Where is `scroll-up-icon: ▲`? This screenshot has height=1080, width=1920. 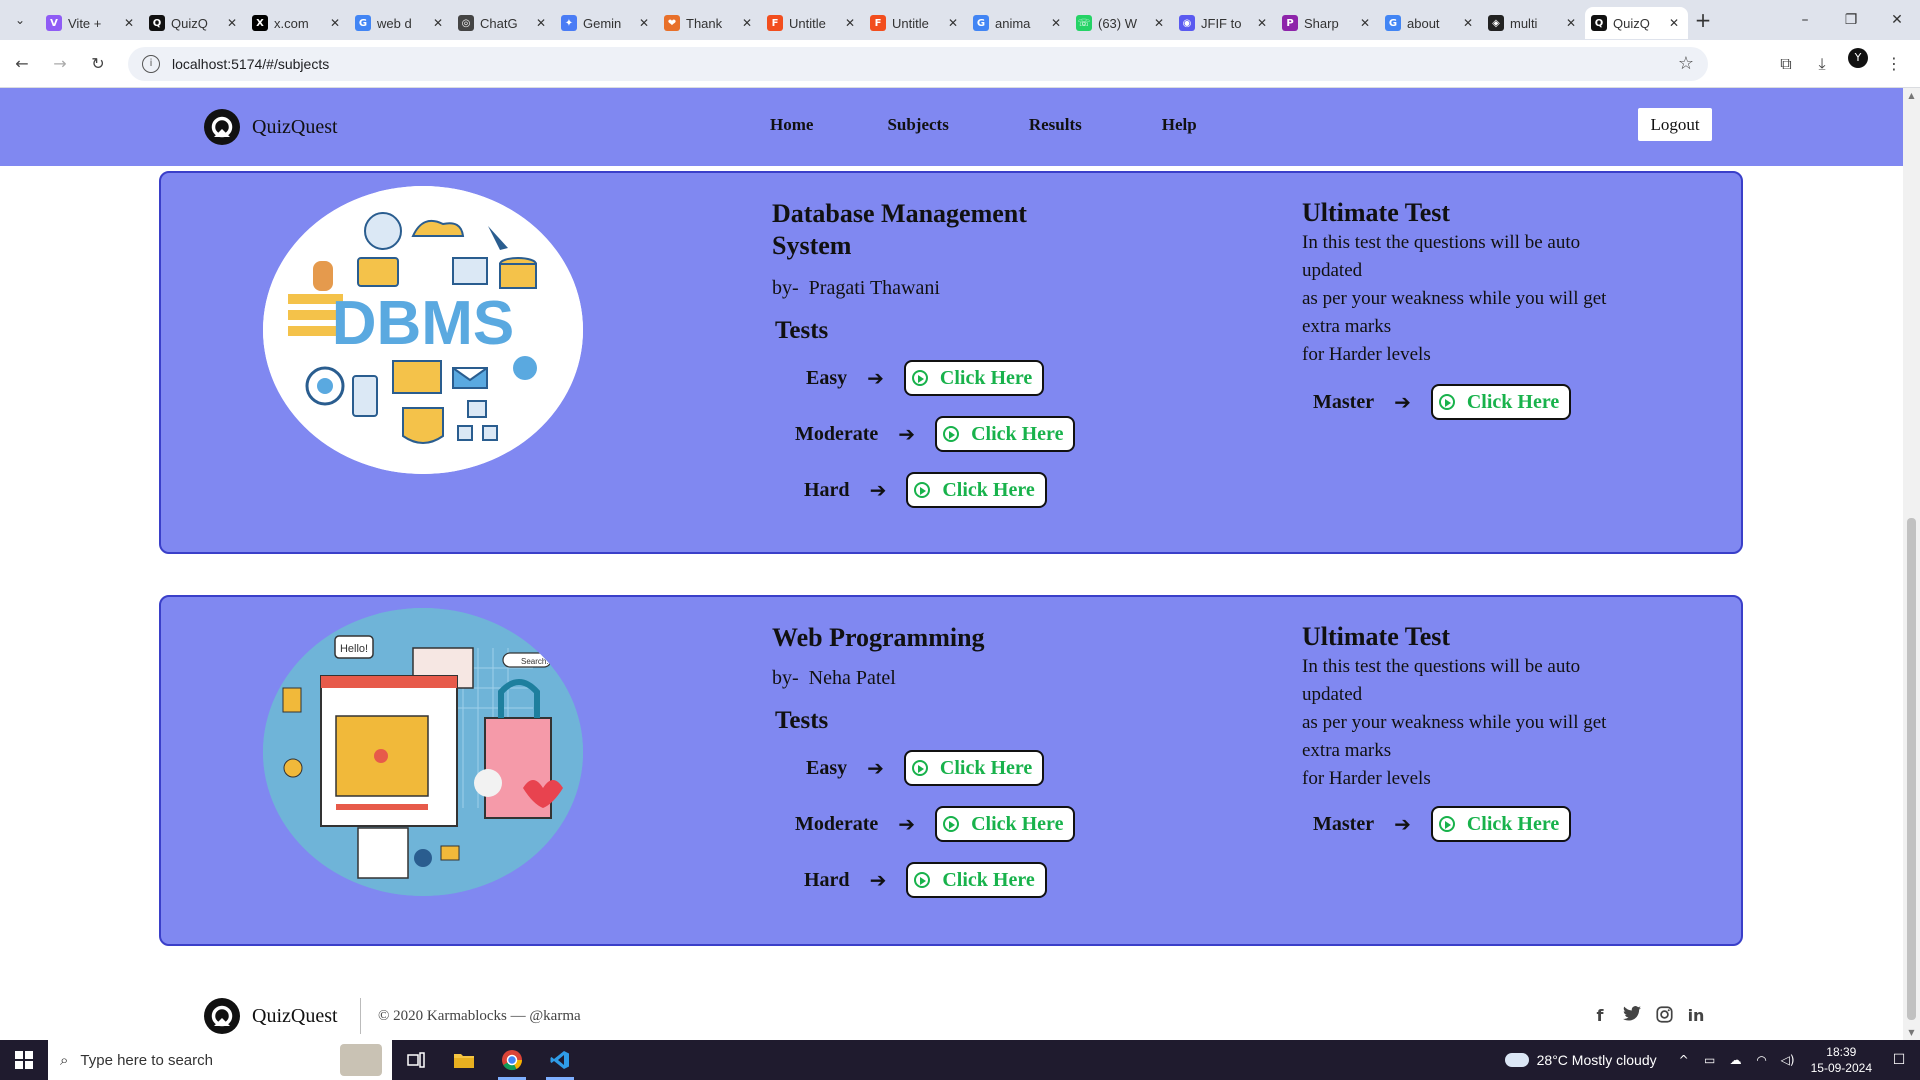 scroll-up-icon: ▲ is located at coordinates (1911, 95).